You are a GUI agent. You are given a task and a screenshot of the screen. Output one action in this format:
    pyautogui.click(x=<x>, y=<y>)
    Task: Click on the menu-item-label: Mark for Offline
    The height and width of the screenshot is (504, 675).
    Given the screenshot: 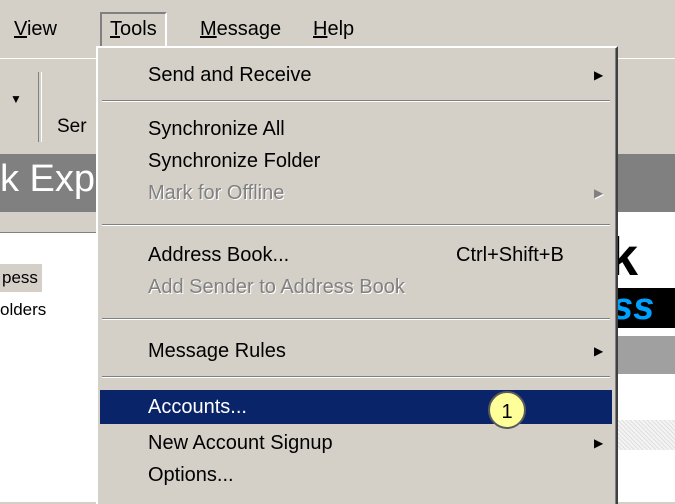 What is the action you would take?
    pyautogui.click(x=216, y=193)
    